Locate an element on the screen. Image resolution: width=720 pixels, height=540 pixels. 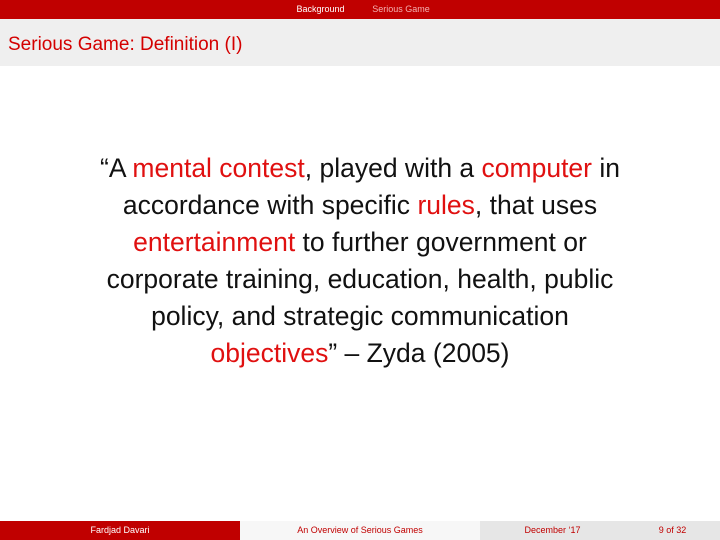
footer-author: Fardjad Davari is located at coordinates (120, 530).